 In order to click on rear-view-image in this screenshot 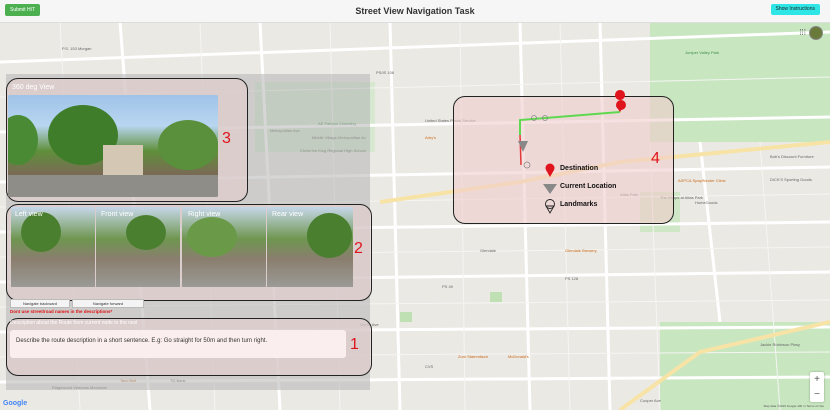, I will do `click(310, 247)`.